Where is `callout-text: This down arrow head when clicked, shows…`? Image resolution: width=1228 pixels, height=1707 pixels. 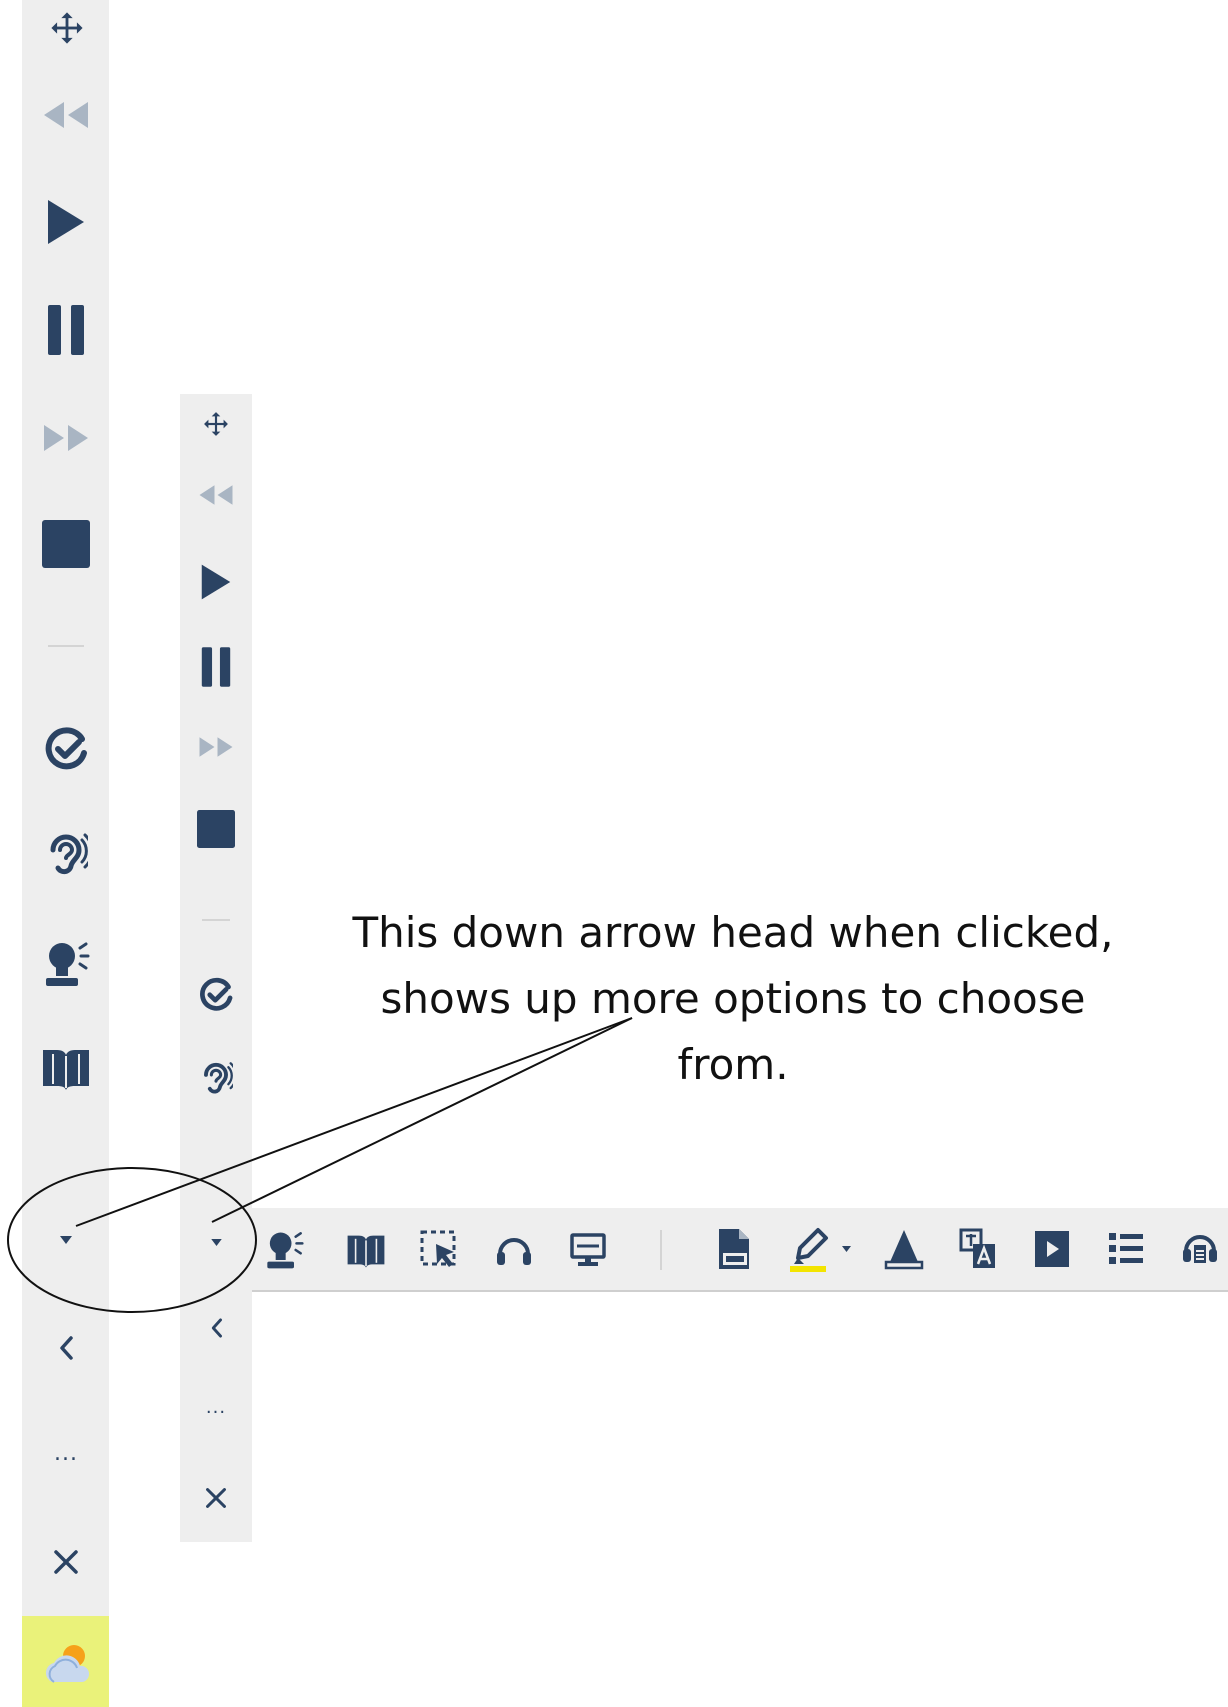 callout-text: This down arrow head when clicked, shows… is located at coordinates (733, 998).